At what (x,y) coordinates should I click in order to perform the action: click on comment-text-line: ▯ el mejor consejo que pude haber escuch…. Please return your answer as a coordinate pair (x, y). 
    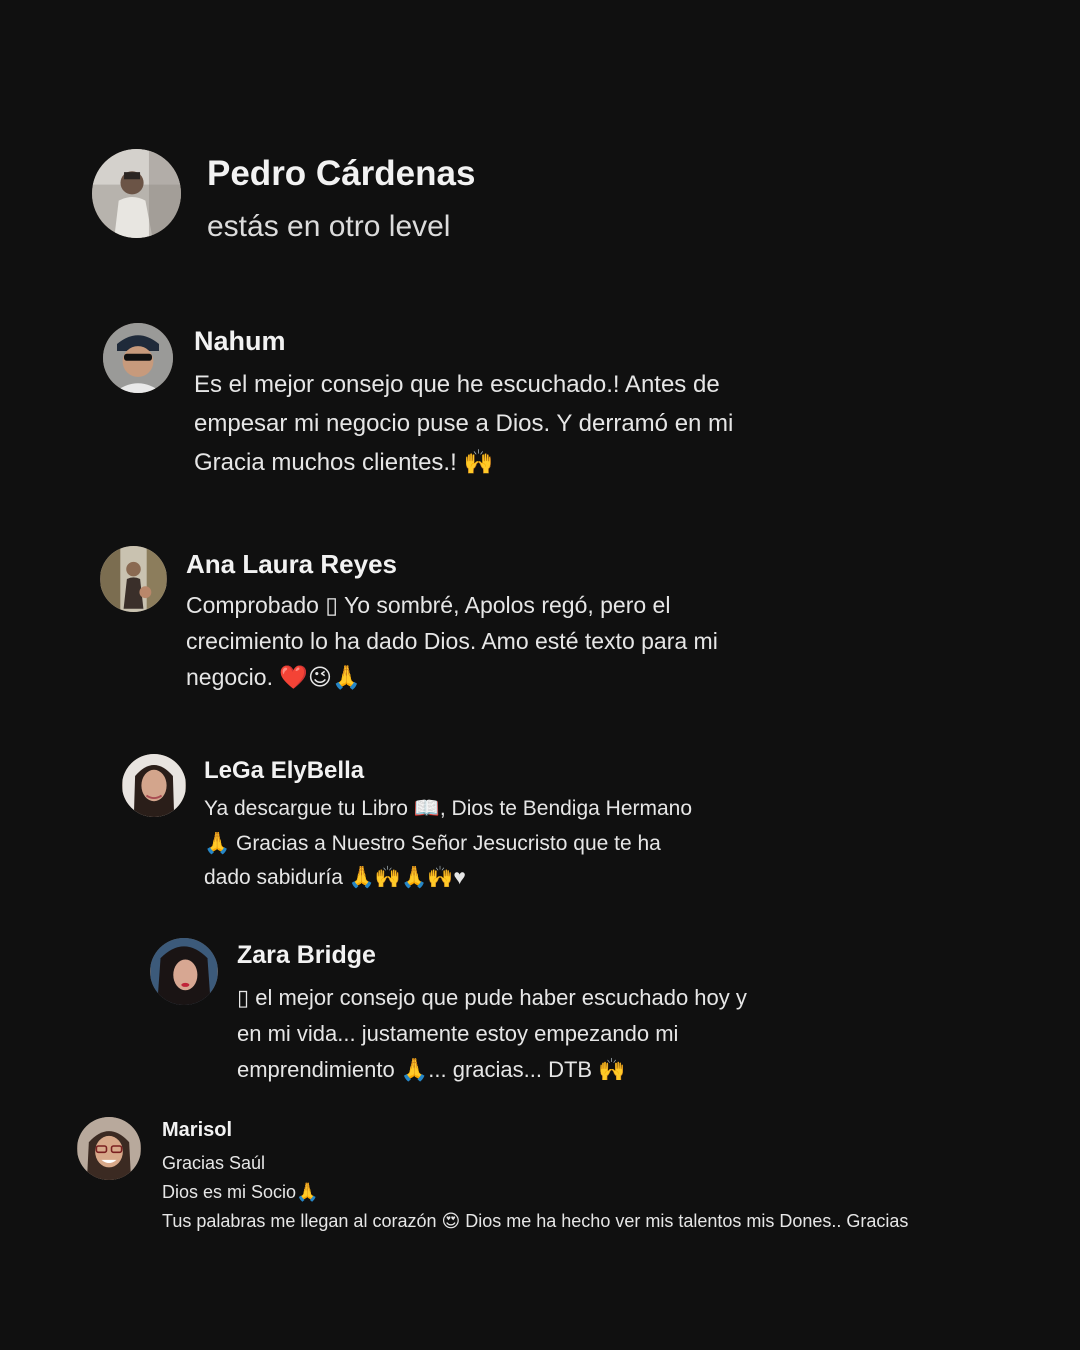
    Looking at the image, I should click on (492, 997).